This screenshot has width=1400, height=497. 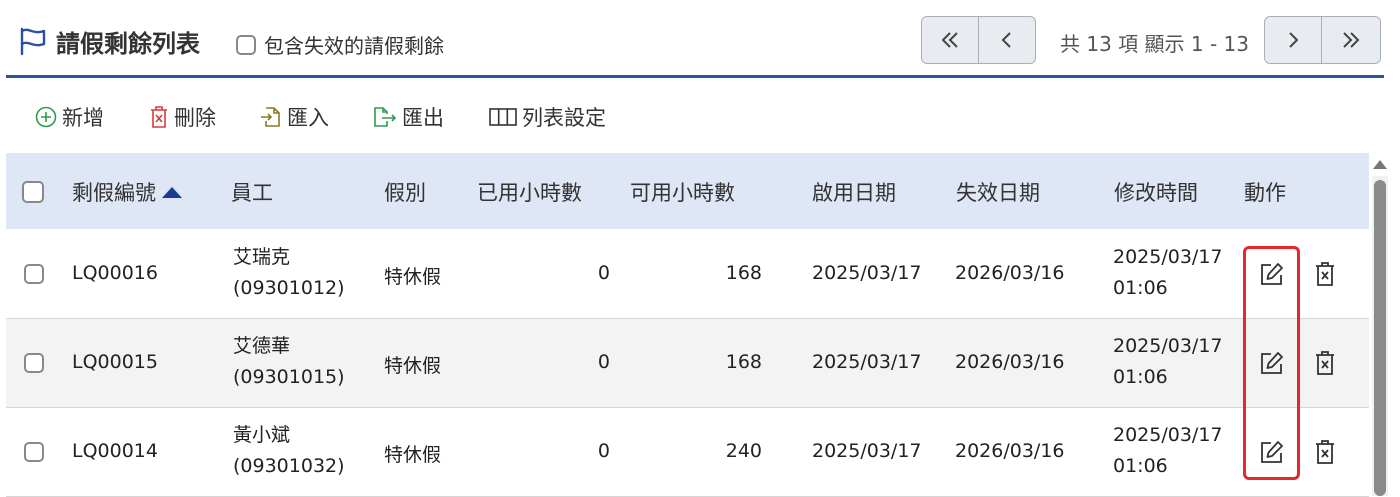 What do you see at coordinates (503, 117) in the screenshot?
I see `columns-icon` at bounding box center [503, 117].